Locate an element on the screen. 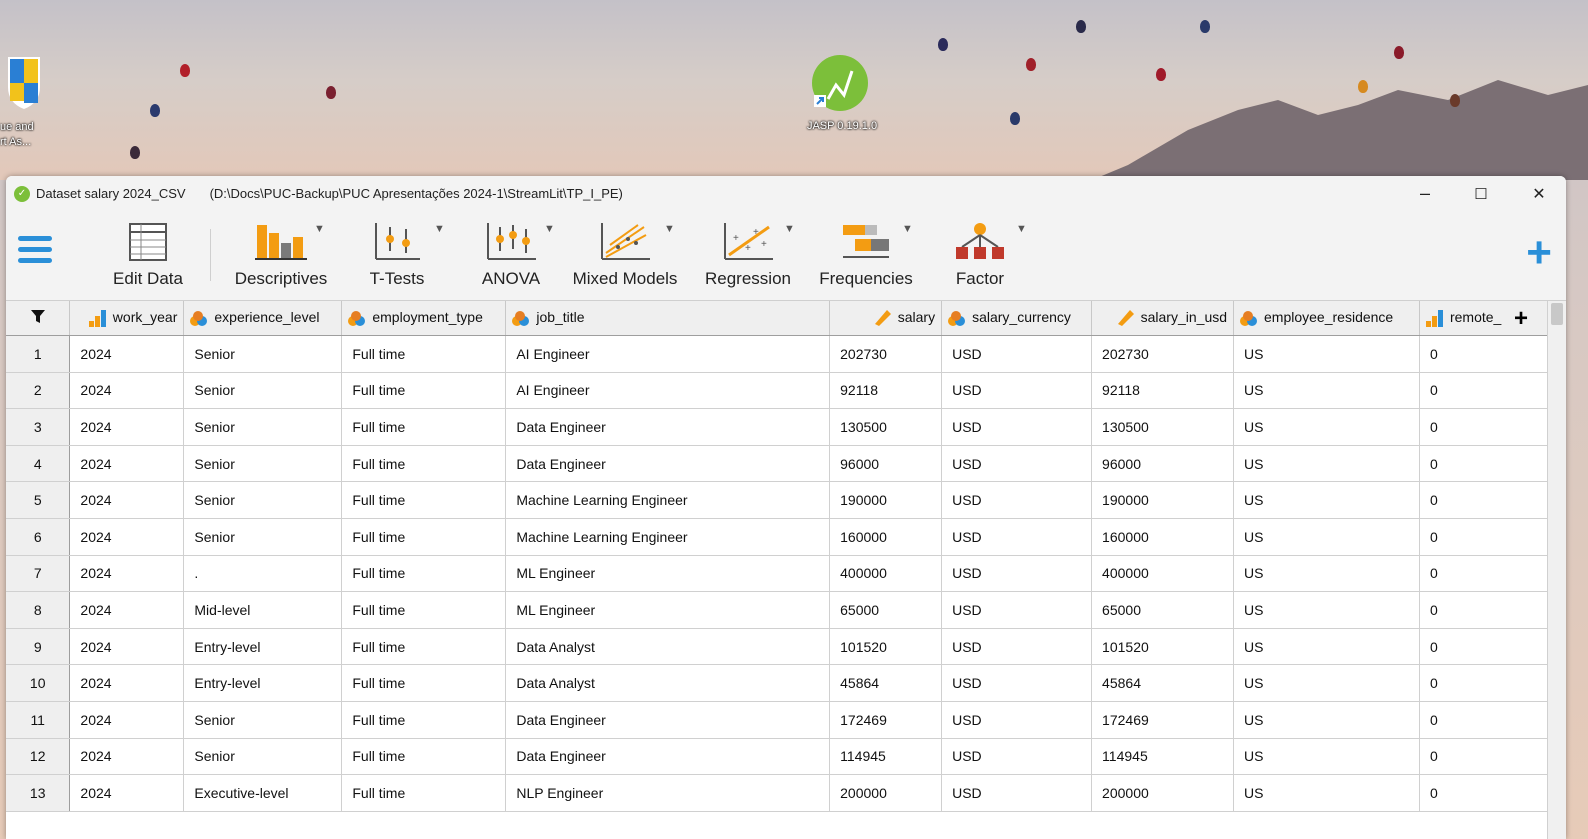  table-cell: NLP Engineer is located at coordinates (668, 793).